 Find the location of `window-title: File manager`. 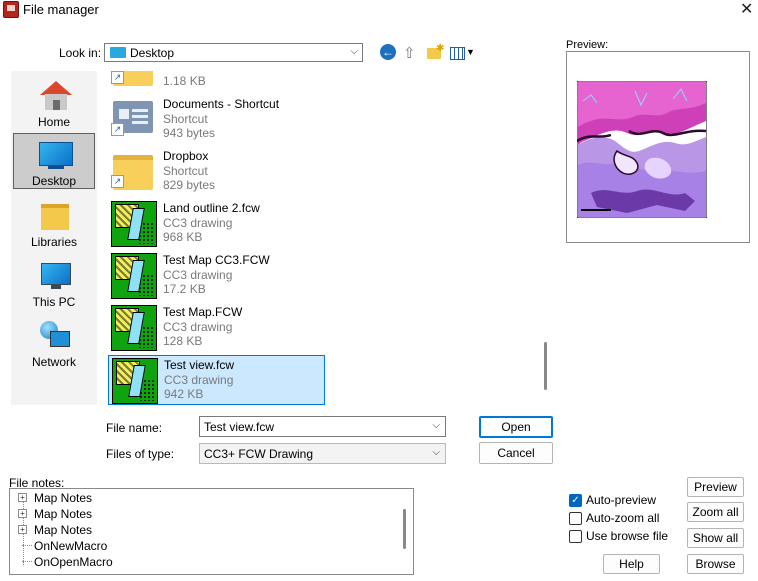

window-title: File manager is located at coordinates (61, 9).